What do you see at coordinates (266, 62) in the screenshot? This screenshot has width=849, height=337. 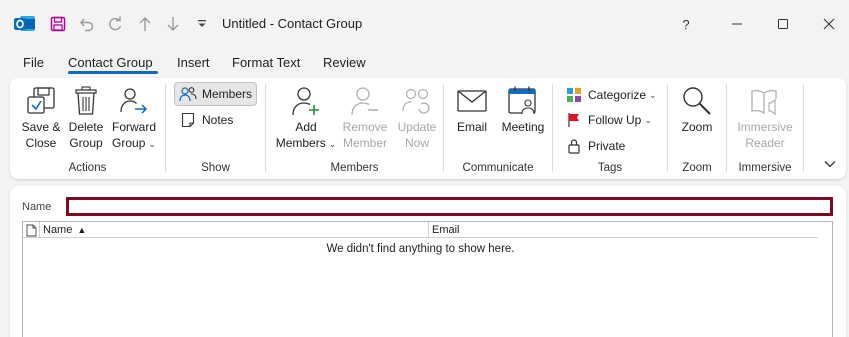 I see `tab-format-text: Format Text` at bounding box center [266, 62].